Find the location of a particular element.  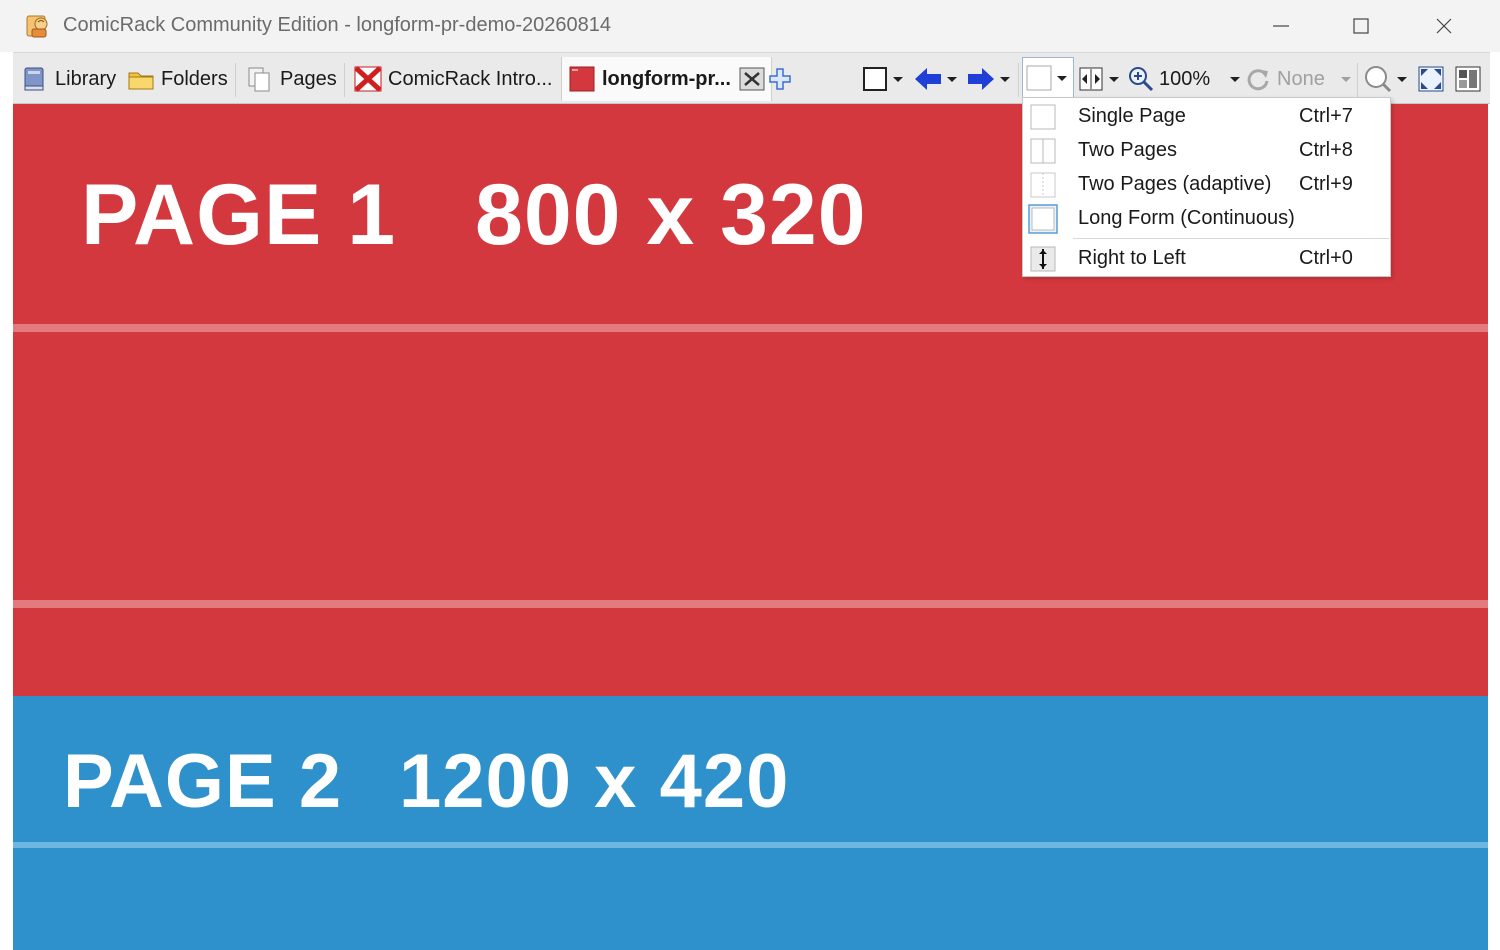

tab-pages: Pages is located at coordinates (291, 79).